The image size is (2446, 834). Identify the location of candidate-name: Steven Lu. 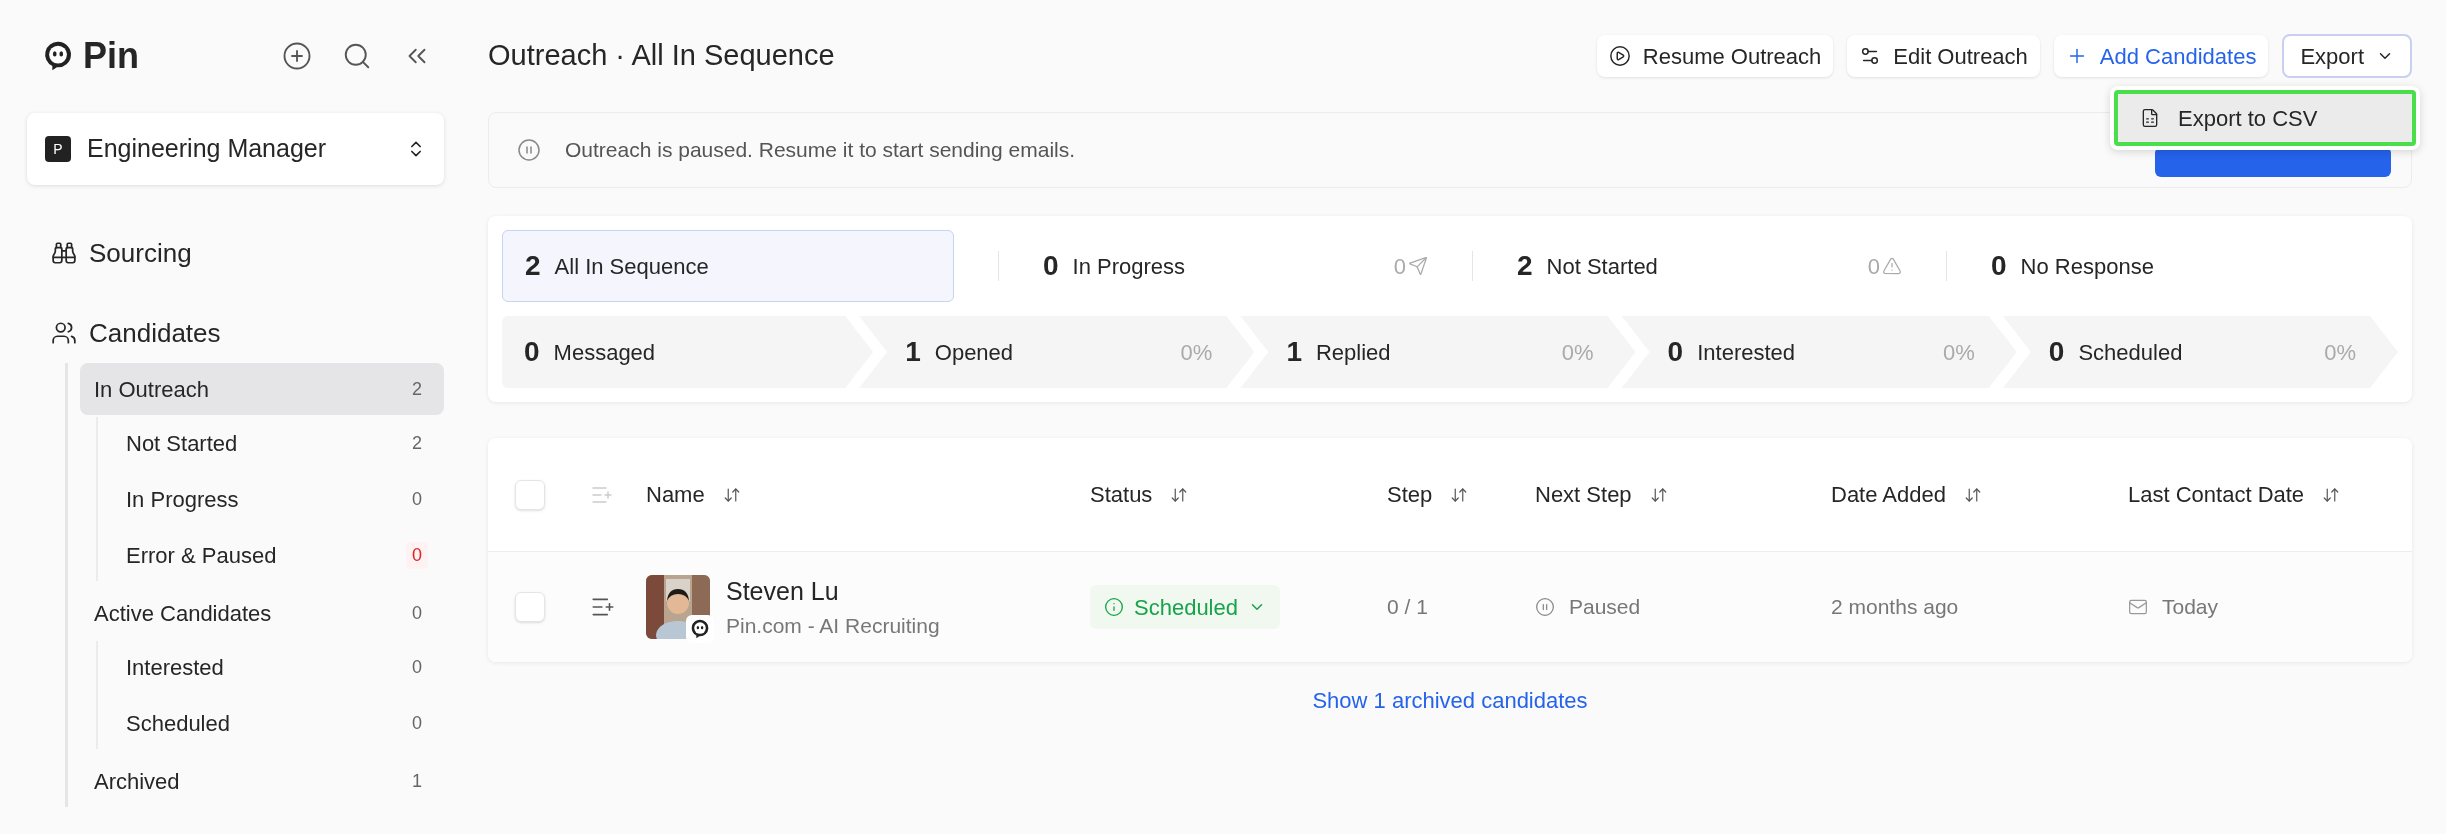
(833, 591).